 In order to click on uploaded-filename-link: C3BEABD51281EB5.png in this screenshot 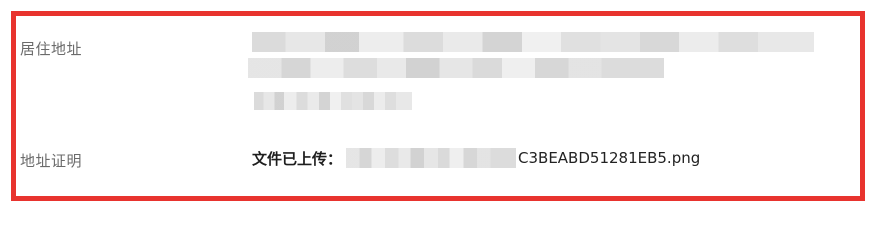, I will do `click(609, 158)`.